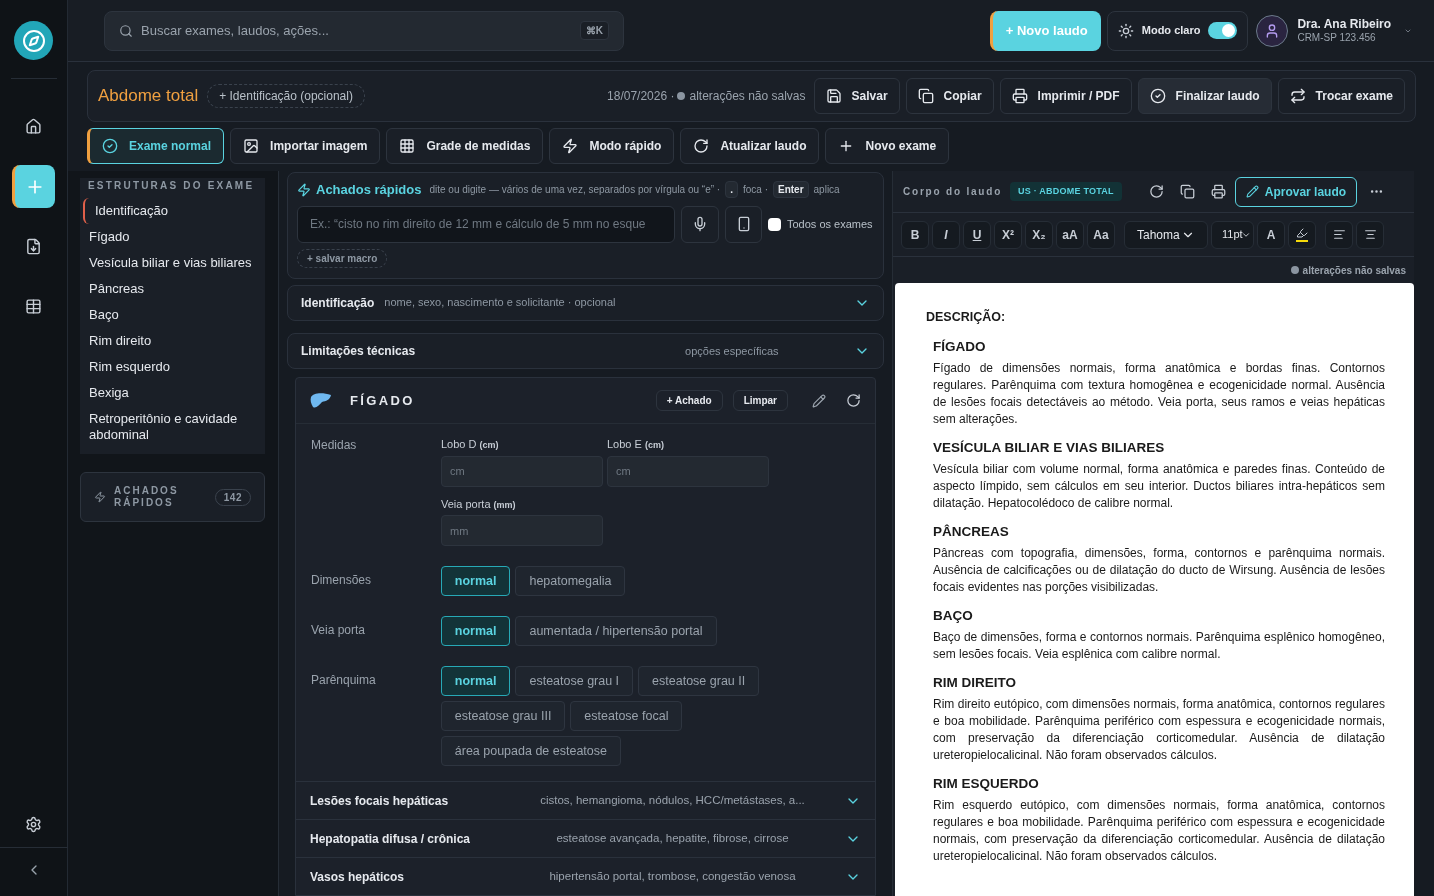 The height and width of the screenshot is (896, 1434). I want to click on structure-item: Fígado, so click(172, 237).